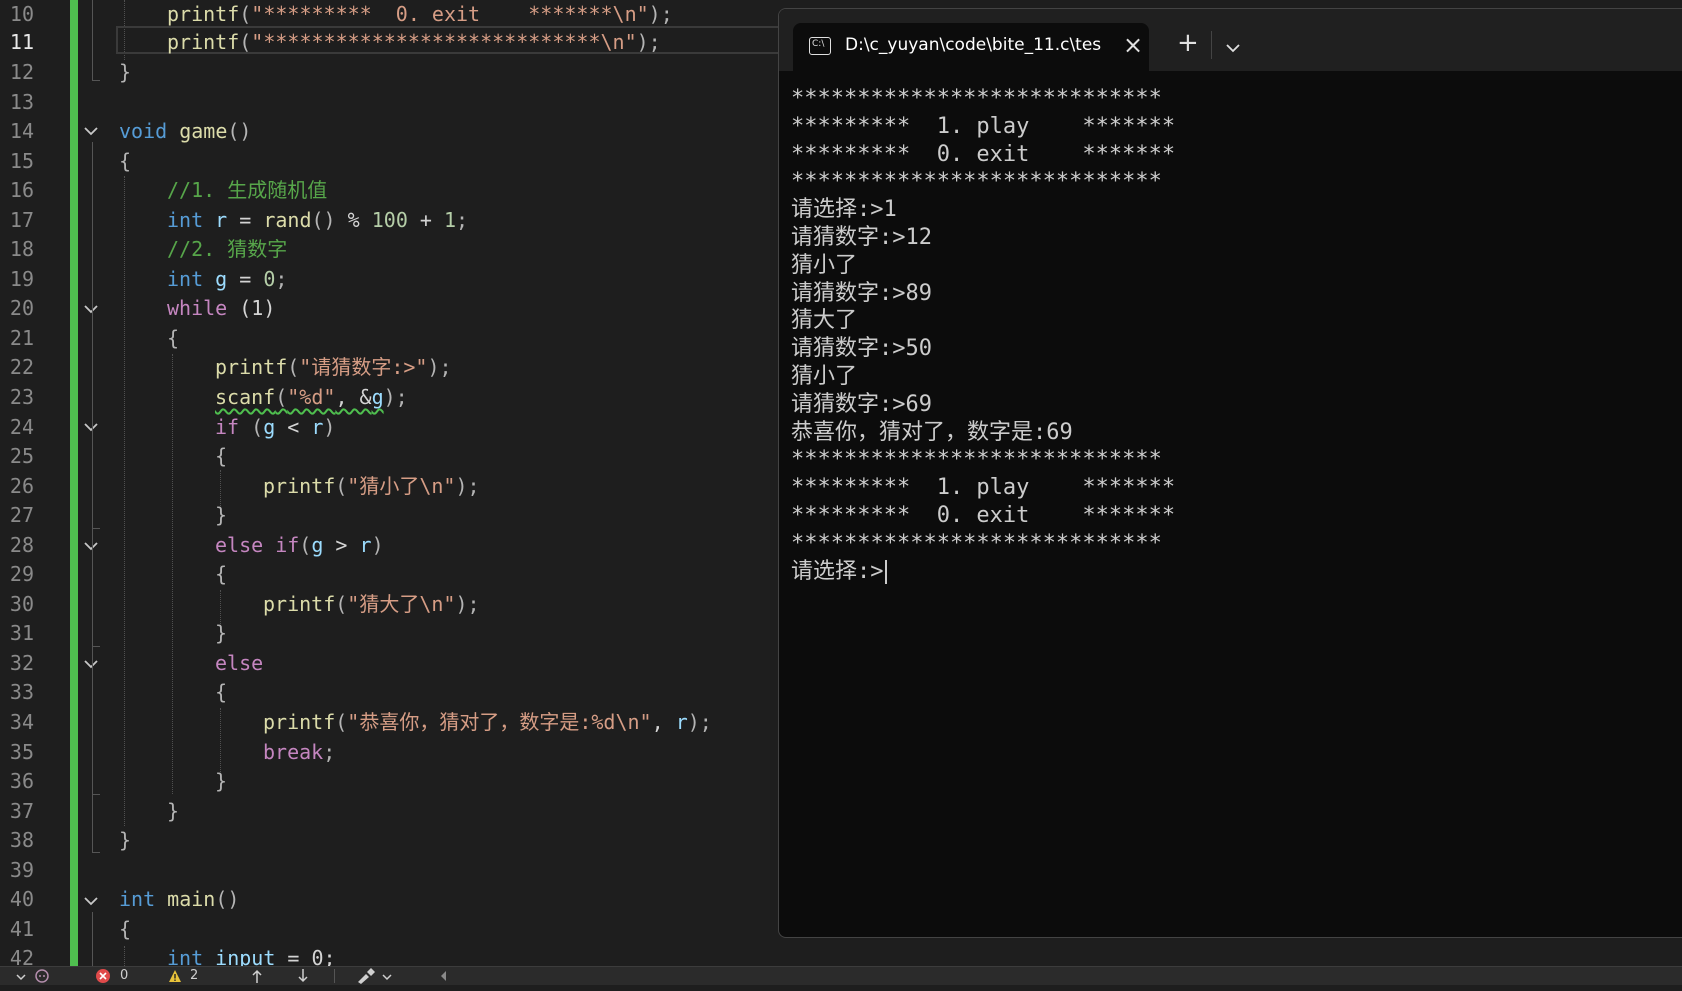 This screenshot has width=1682, height=991. What do you see at coordinates (179, 900) in the screenshot?
I see `code-line: int main()` at bounding box center [179, 900].